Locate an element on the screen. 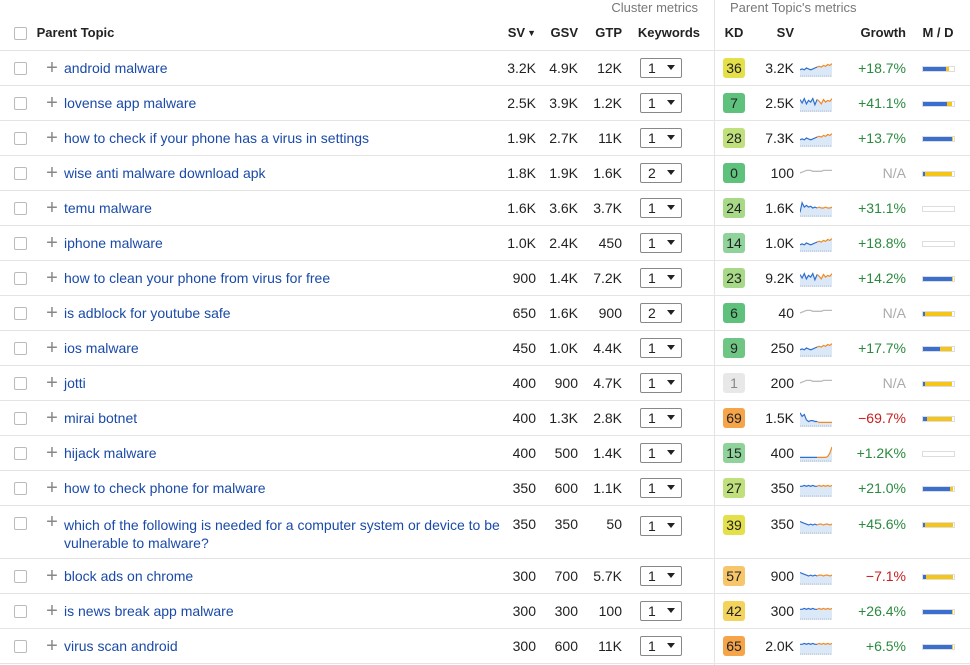 This screenshot has width=970, height=665. mobile-desktop-bar is located at coordinates (938, 103).